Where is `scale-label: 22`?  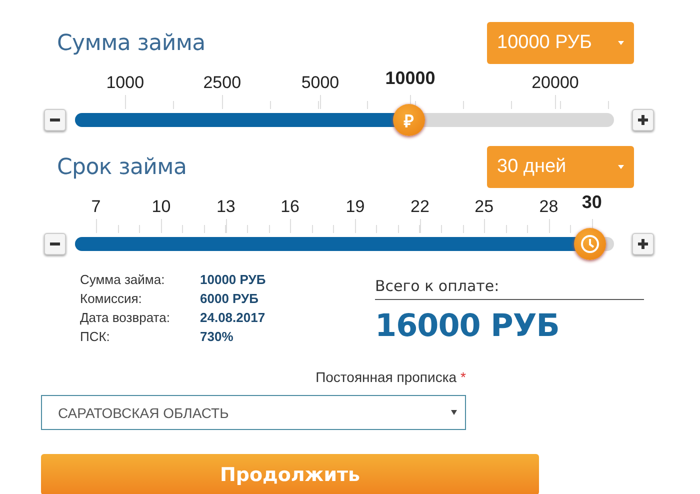 scale-label: 22 is located at coordinates (420, 207).